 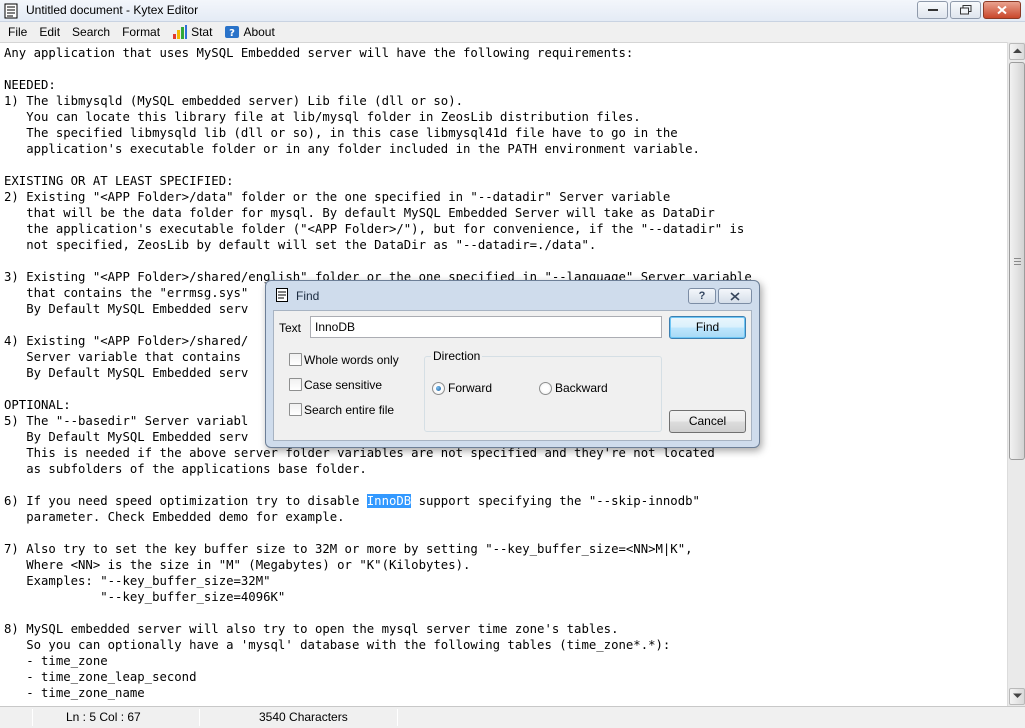 I want to click on find-text-input, so click(x=486, y=327).